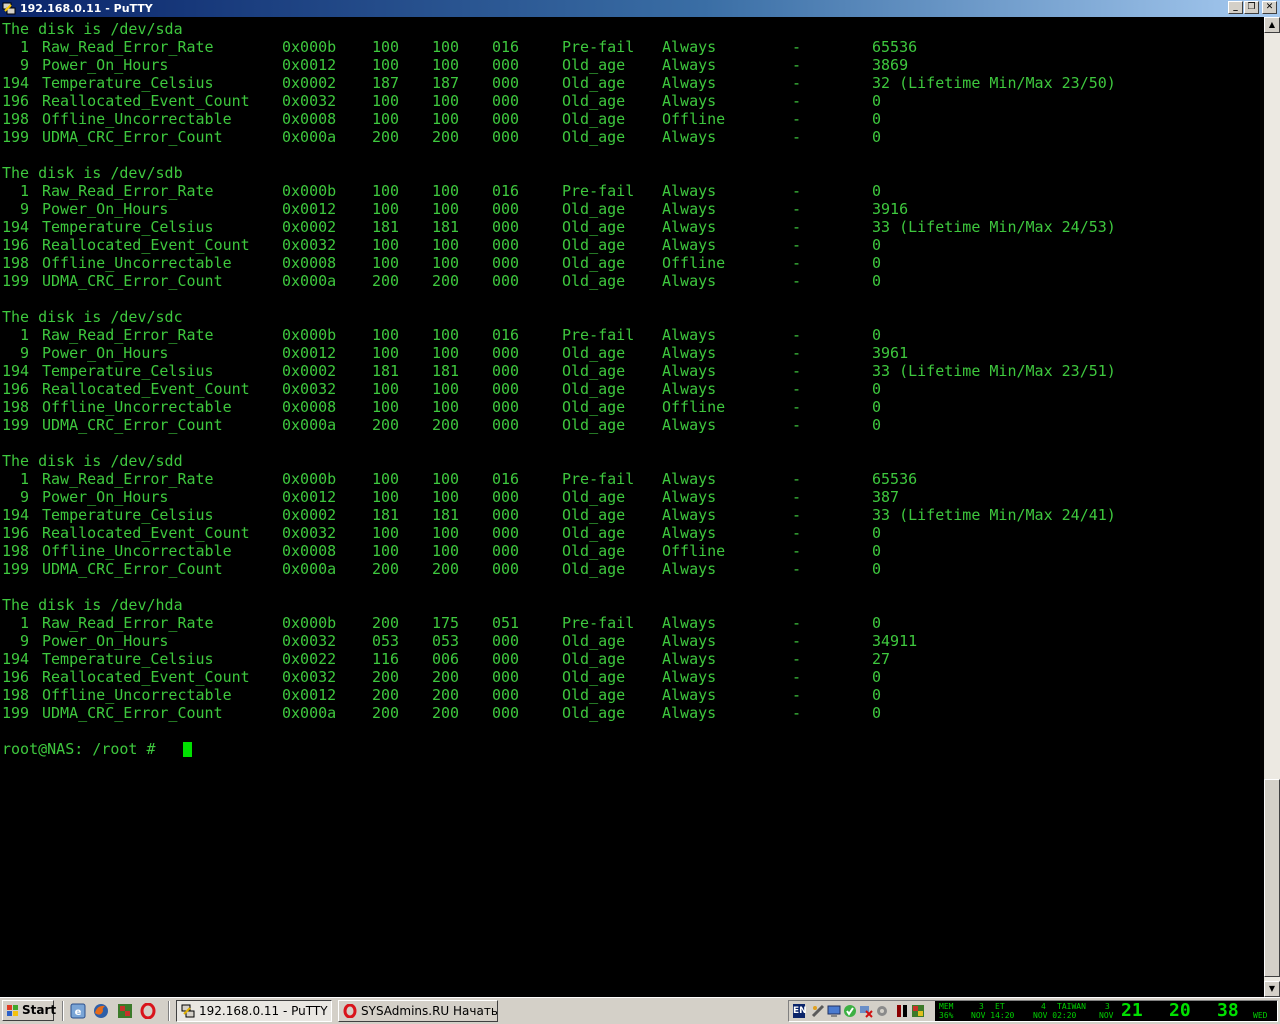 The image size is (1280, 1024). I want to click on computer-icon, so click(834, 1011).